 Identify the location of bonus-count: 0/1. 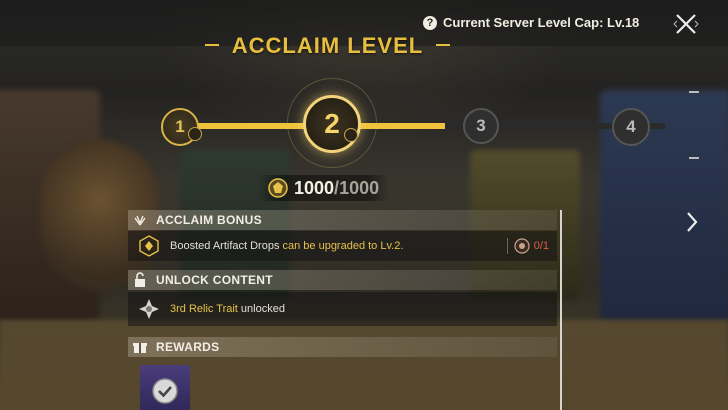
(527, 246).